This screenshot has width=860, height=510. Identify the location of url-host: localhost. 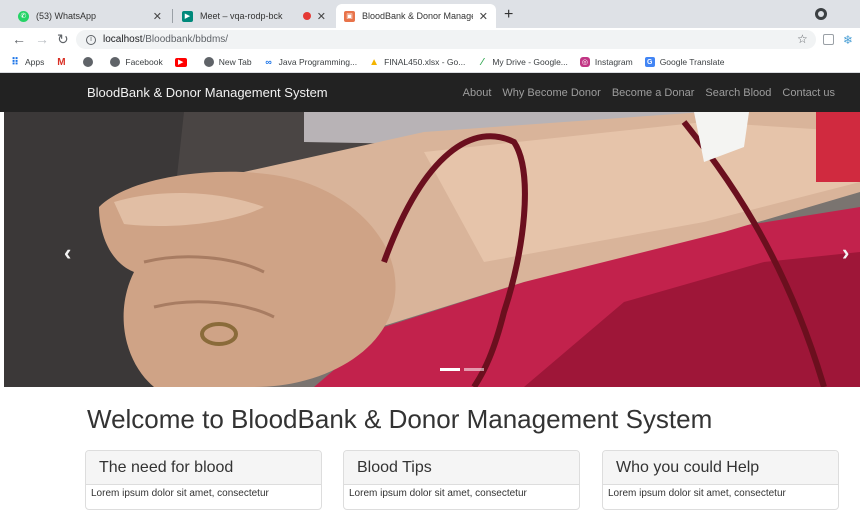
(123, 39).